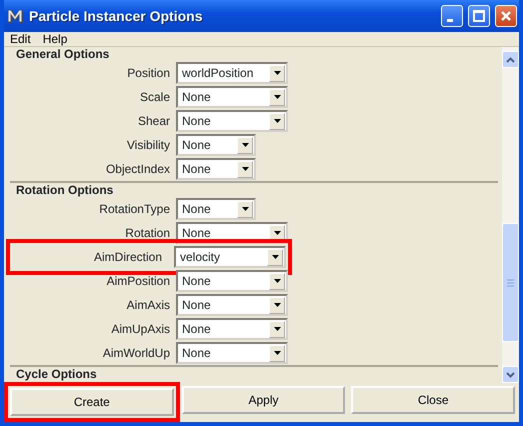 This screenshot has height=426, width=523. I want to click on field-label: Rotation, so click(147, 233).